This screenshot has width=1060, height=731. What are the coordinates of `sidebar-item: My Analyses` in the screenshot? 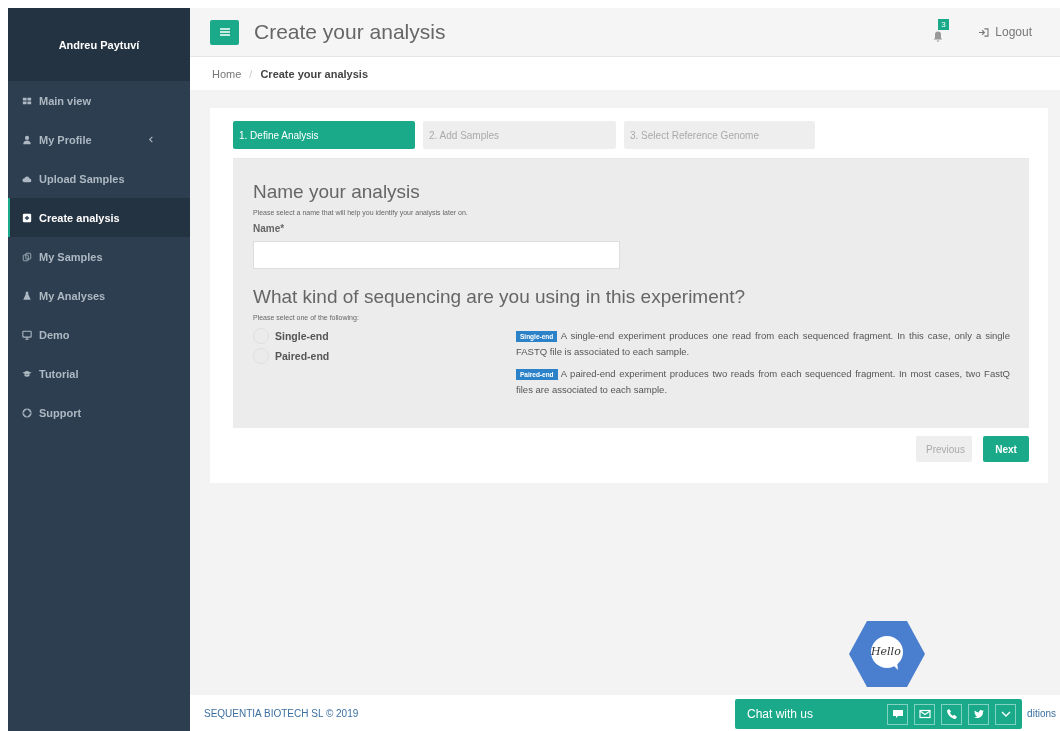 It's located at (99, 295).